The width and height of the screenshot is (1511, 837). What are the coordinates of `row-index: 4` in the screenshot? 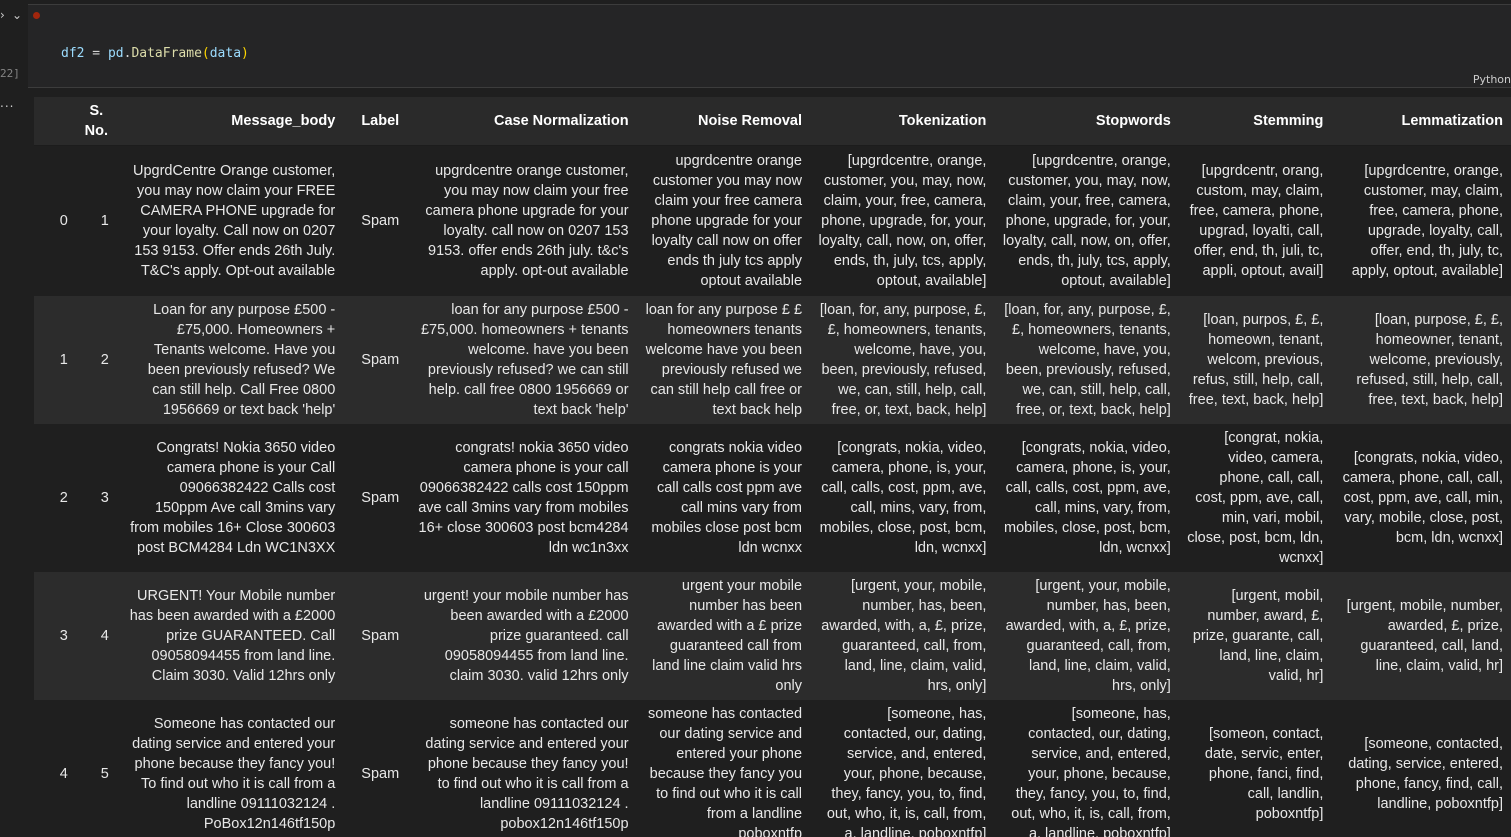 It's located at (55, 768).